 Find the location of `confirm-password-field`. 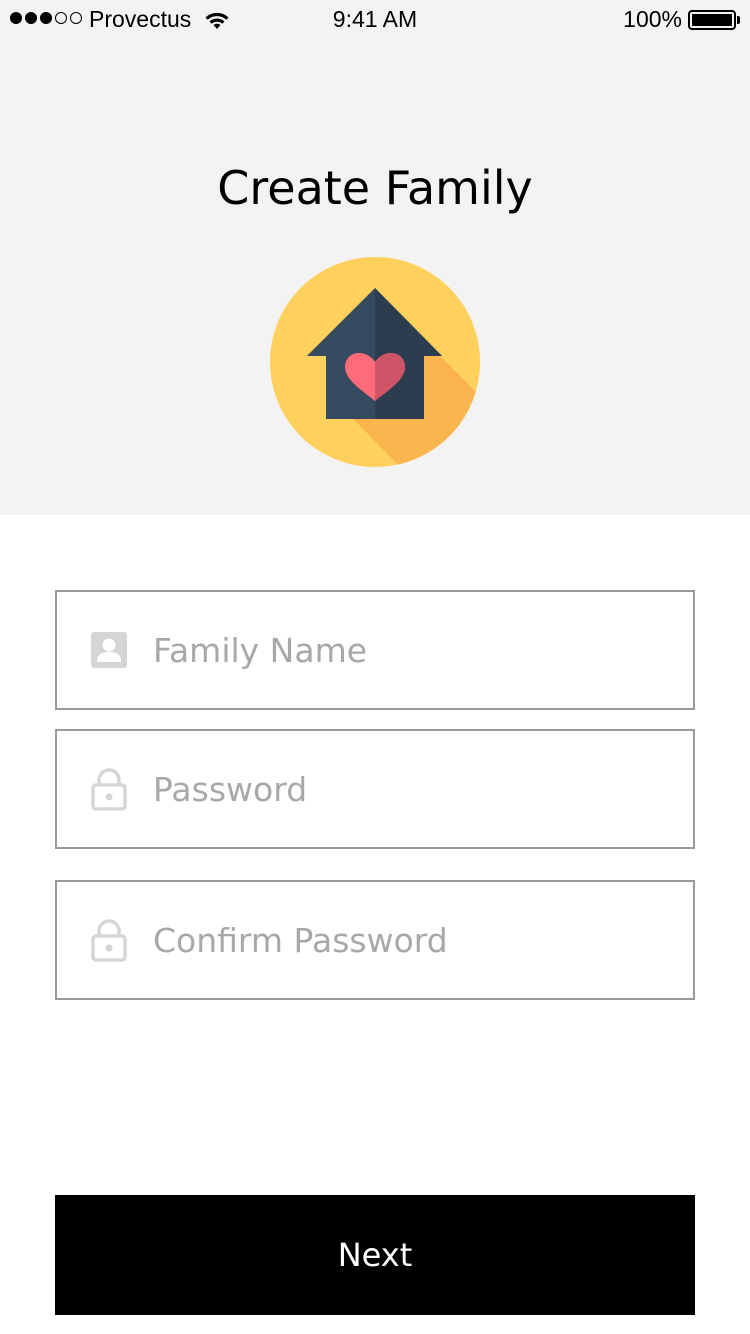

confirm-password-field is located at coordinates (375, 940).